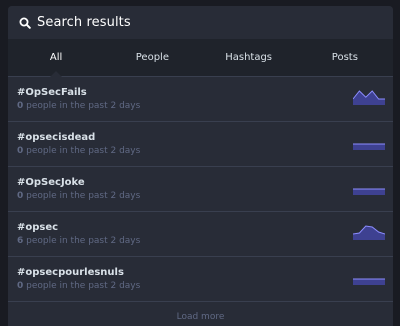  Describe the element at coordinates (37, 227) in the screenshot. I see `hashtag-name: #opsec` at that location.